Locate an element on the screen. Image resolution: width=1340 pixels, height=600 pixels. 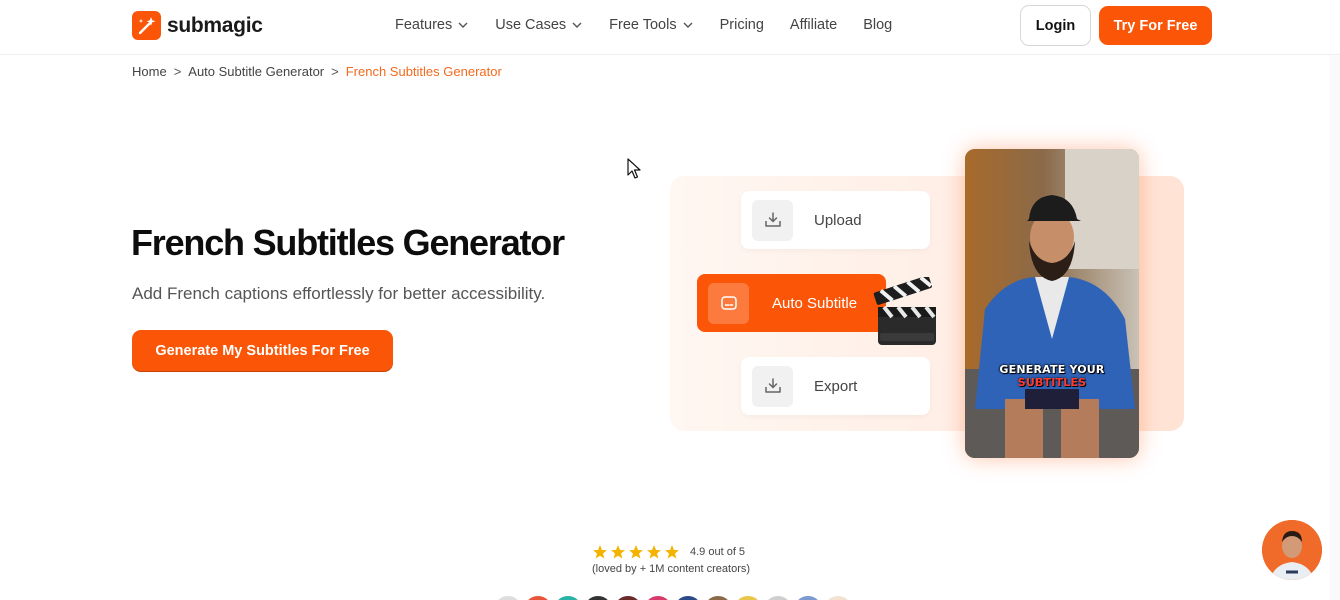
clapperboard-icon is located at coordinates (904, 311).